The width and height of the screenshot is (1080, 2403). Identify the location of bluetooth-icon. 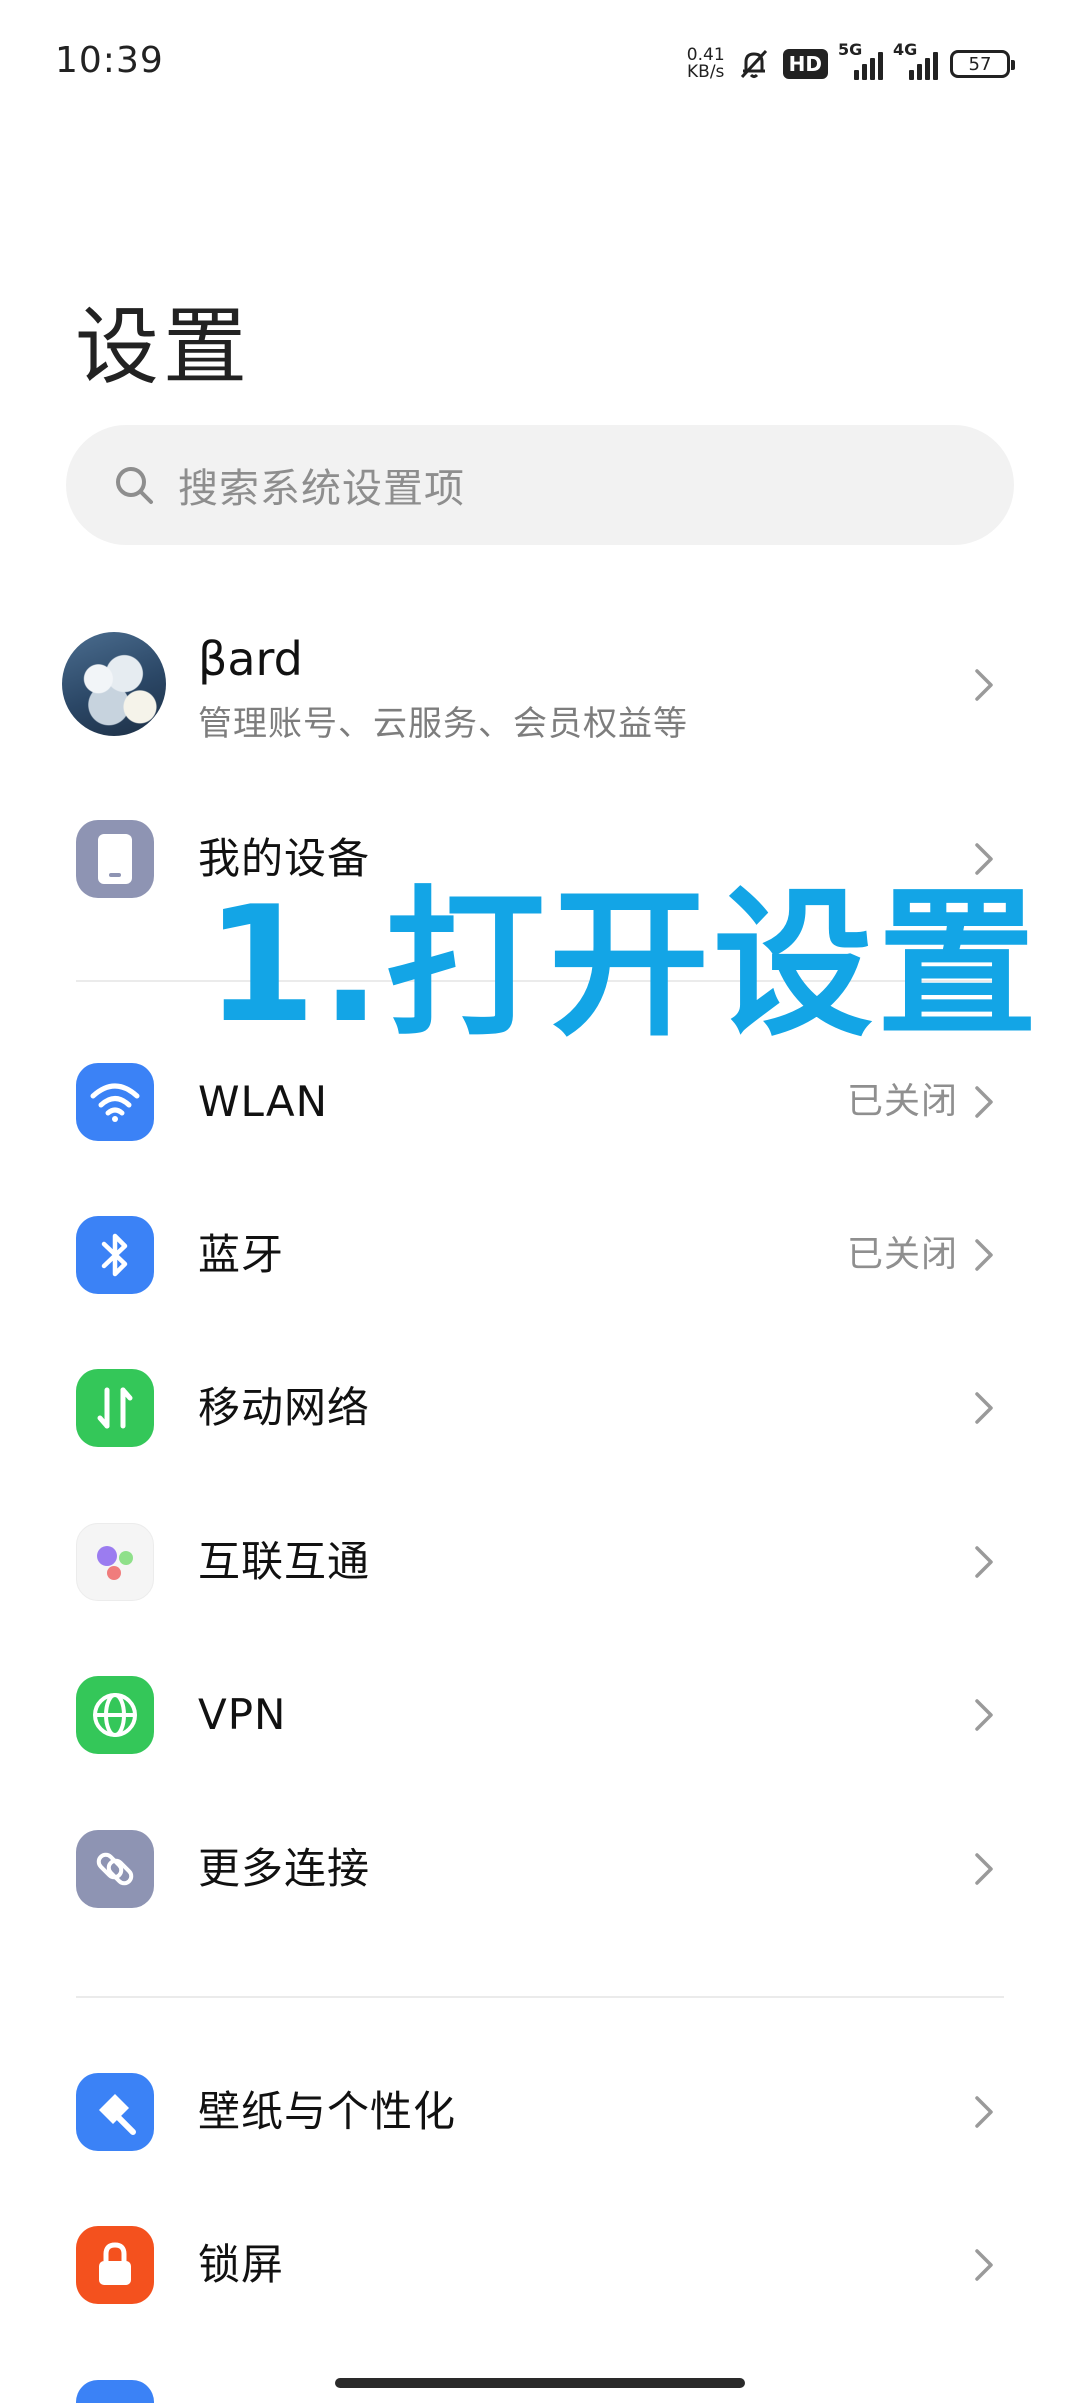
(114, 1255).